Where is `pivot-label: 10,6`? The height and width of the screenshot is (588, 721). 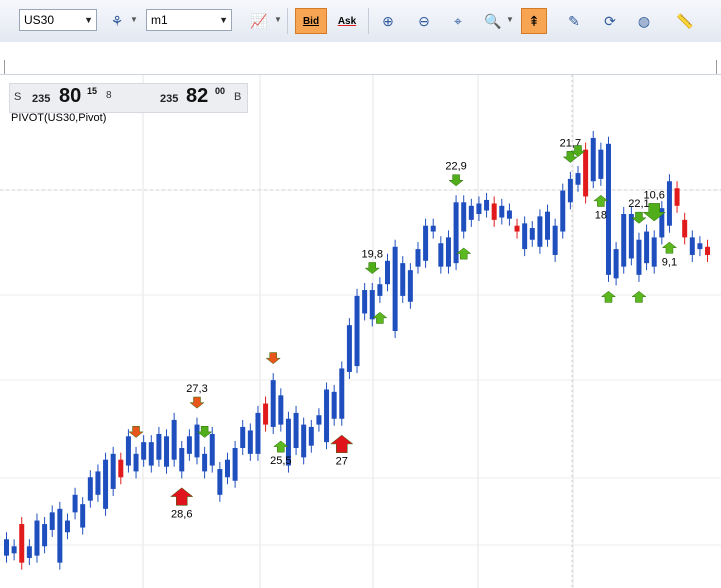
pivot-label: 10,6 is located at coordinates (653, 195).